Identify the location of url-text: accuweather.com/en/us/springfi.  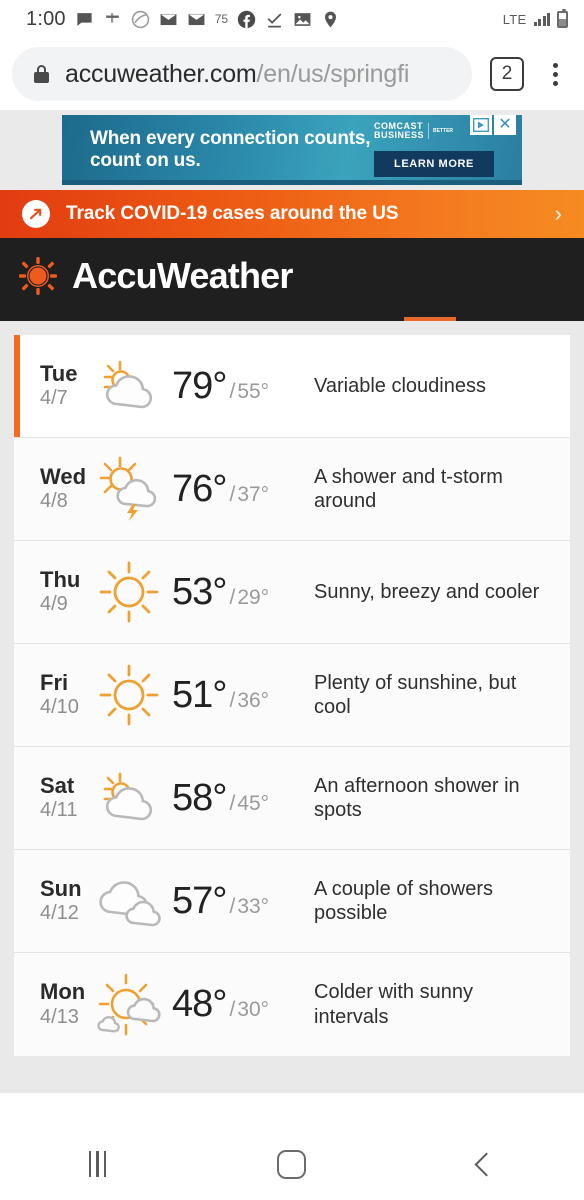
(237, 74).